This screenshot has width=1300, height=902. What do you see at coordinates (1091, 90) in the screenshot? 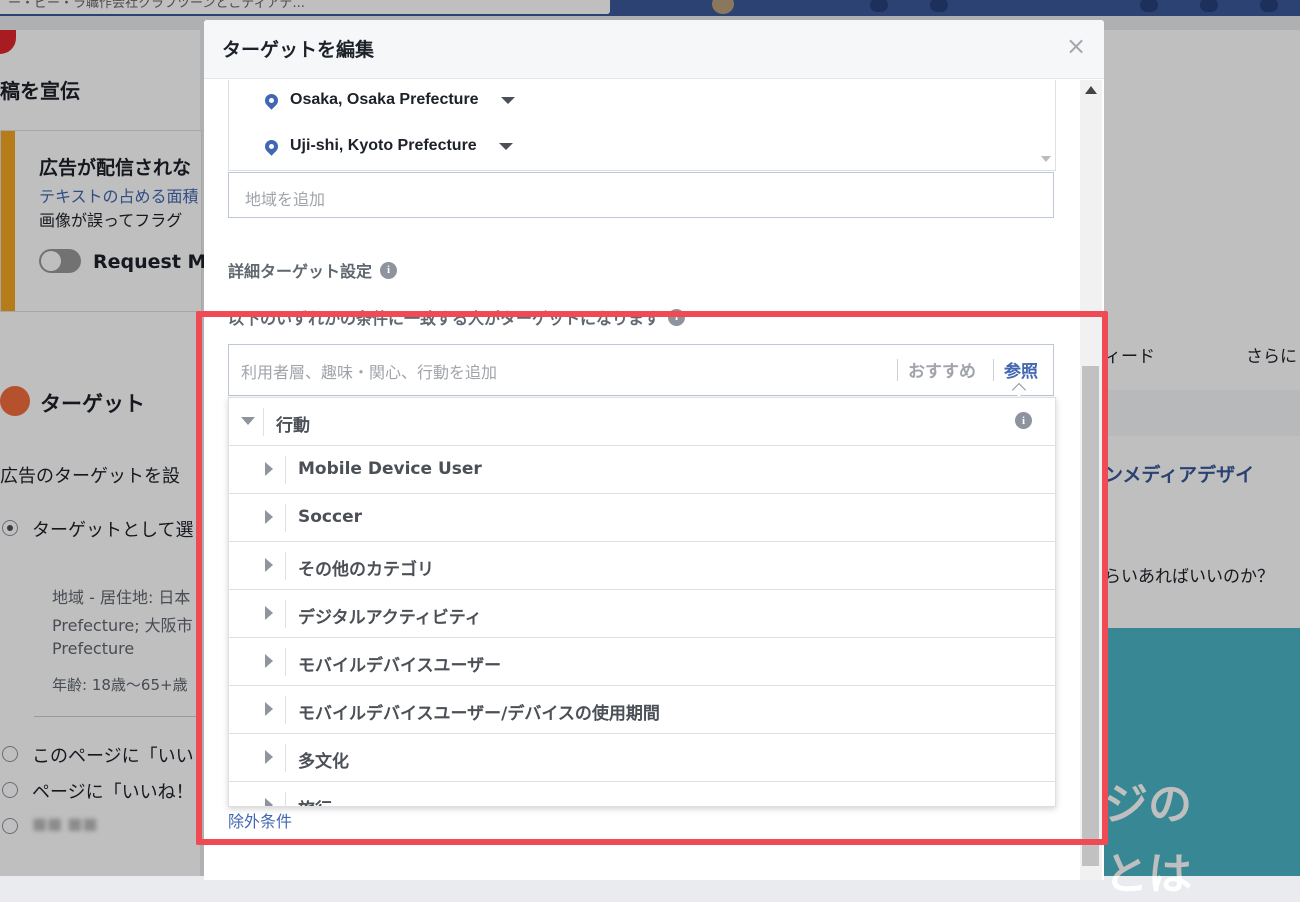
I see `scroll-up-arrow-icon` at bounding box center [1091, 90].